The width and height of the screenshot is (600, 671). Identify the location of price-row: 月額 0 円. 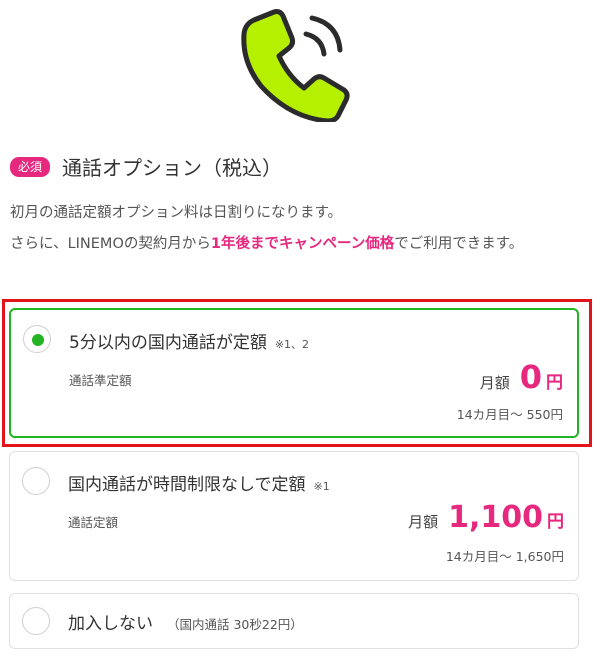
(521, 377).